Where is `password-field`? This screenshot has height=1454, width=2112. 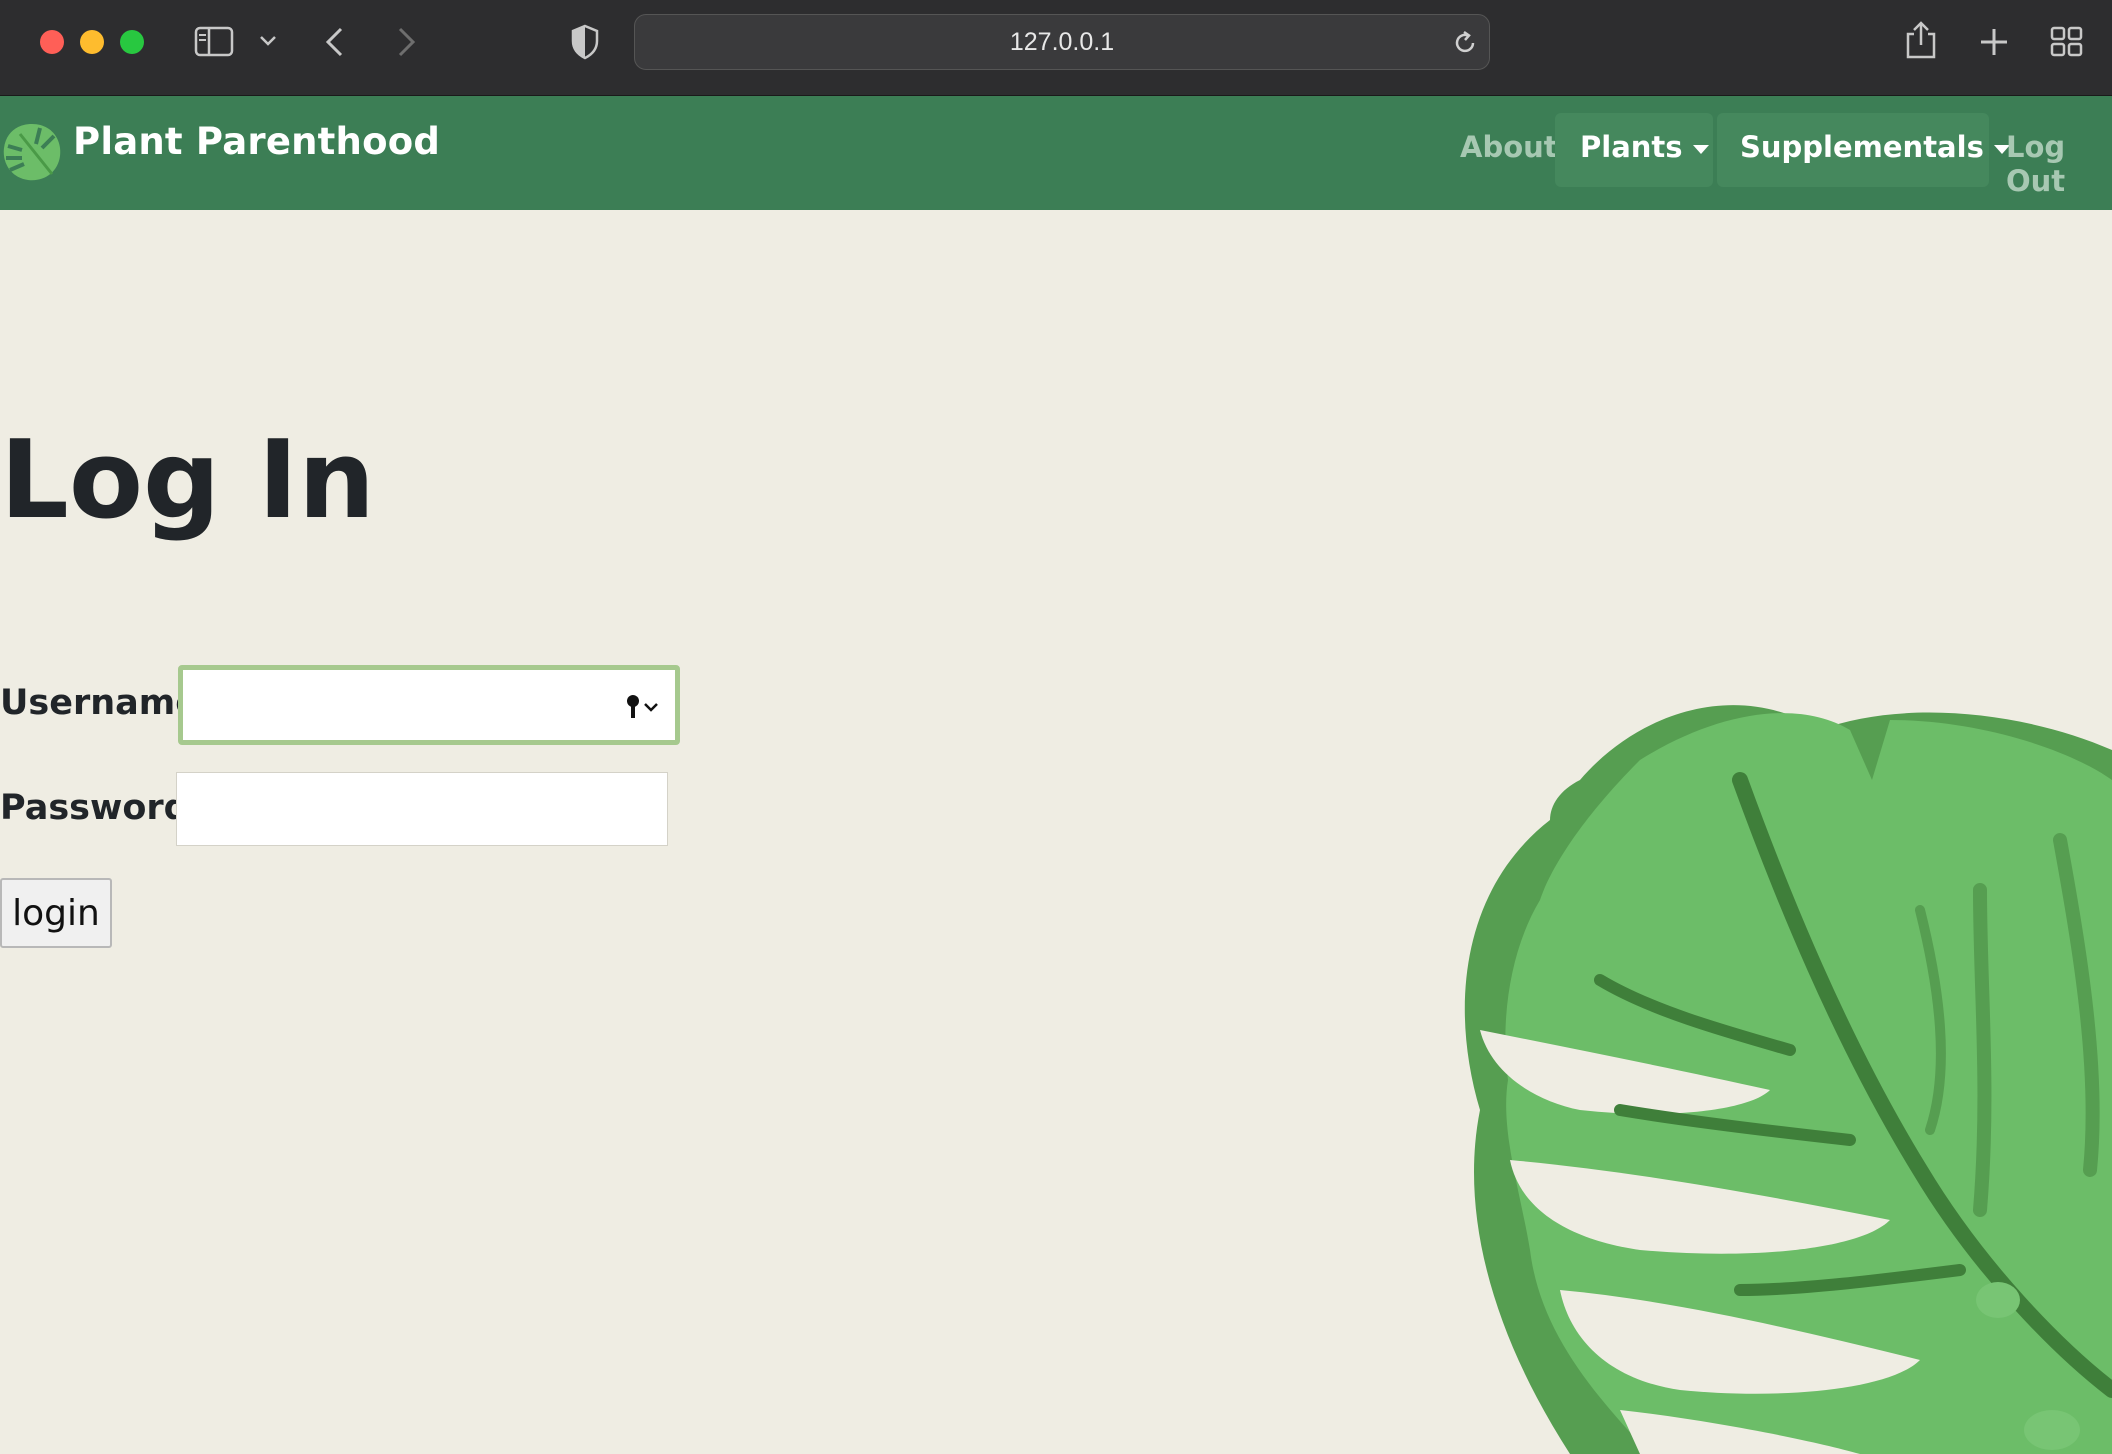 password-field is located at coordinates (422, 809).